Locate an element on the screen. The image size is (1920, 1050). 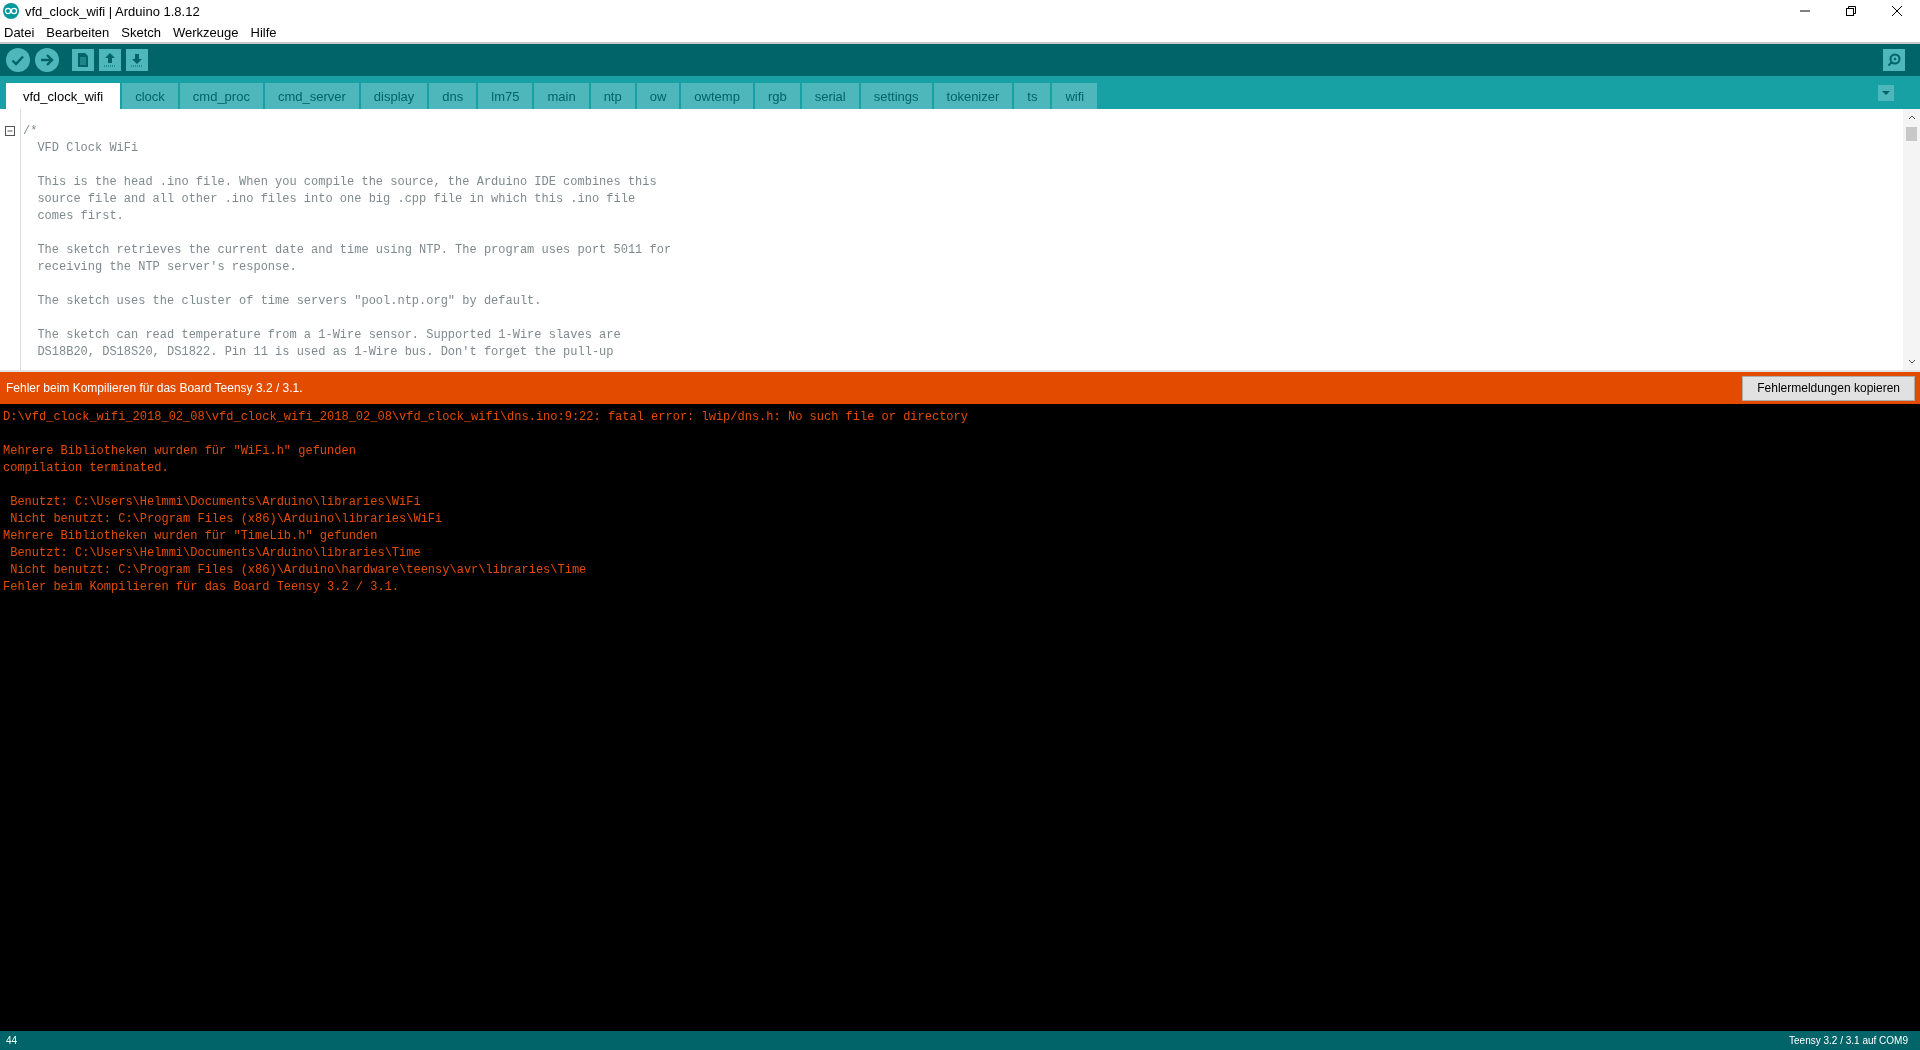
code-line: comes first. is located at coordinates (80, 216).